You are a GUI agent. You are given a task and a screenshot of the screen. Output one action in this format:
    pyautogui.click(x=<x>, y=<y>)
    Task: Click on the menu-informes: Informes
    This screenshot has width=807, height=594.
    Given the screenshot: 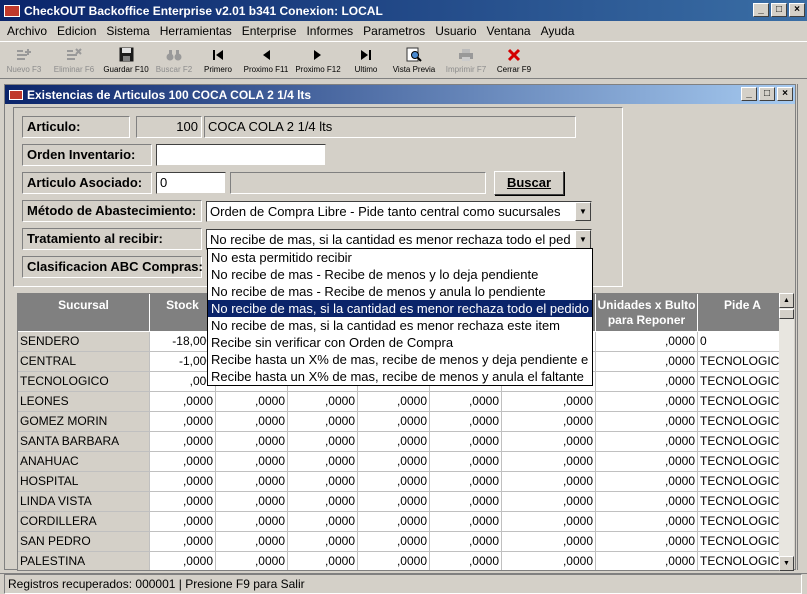 What is the action you would take?
    pyautogui.click(x=329, y=31)
    